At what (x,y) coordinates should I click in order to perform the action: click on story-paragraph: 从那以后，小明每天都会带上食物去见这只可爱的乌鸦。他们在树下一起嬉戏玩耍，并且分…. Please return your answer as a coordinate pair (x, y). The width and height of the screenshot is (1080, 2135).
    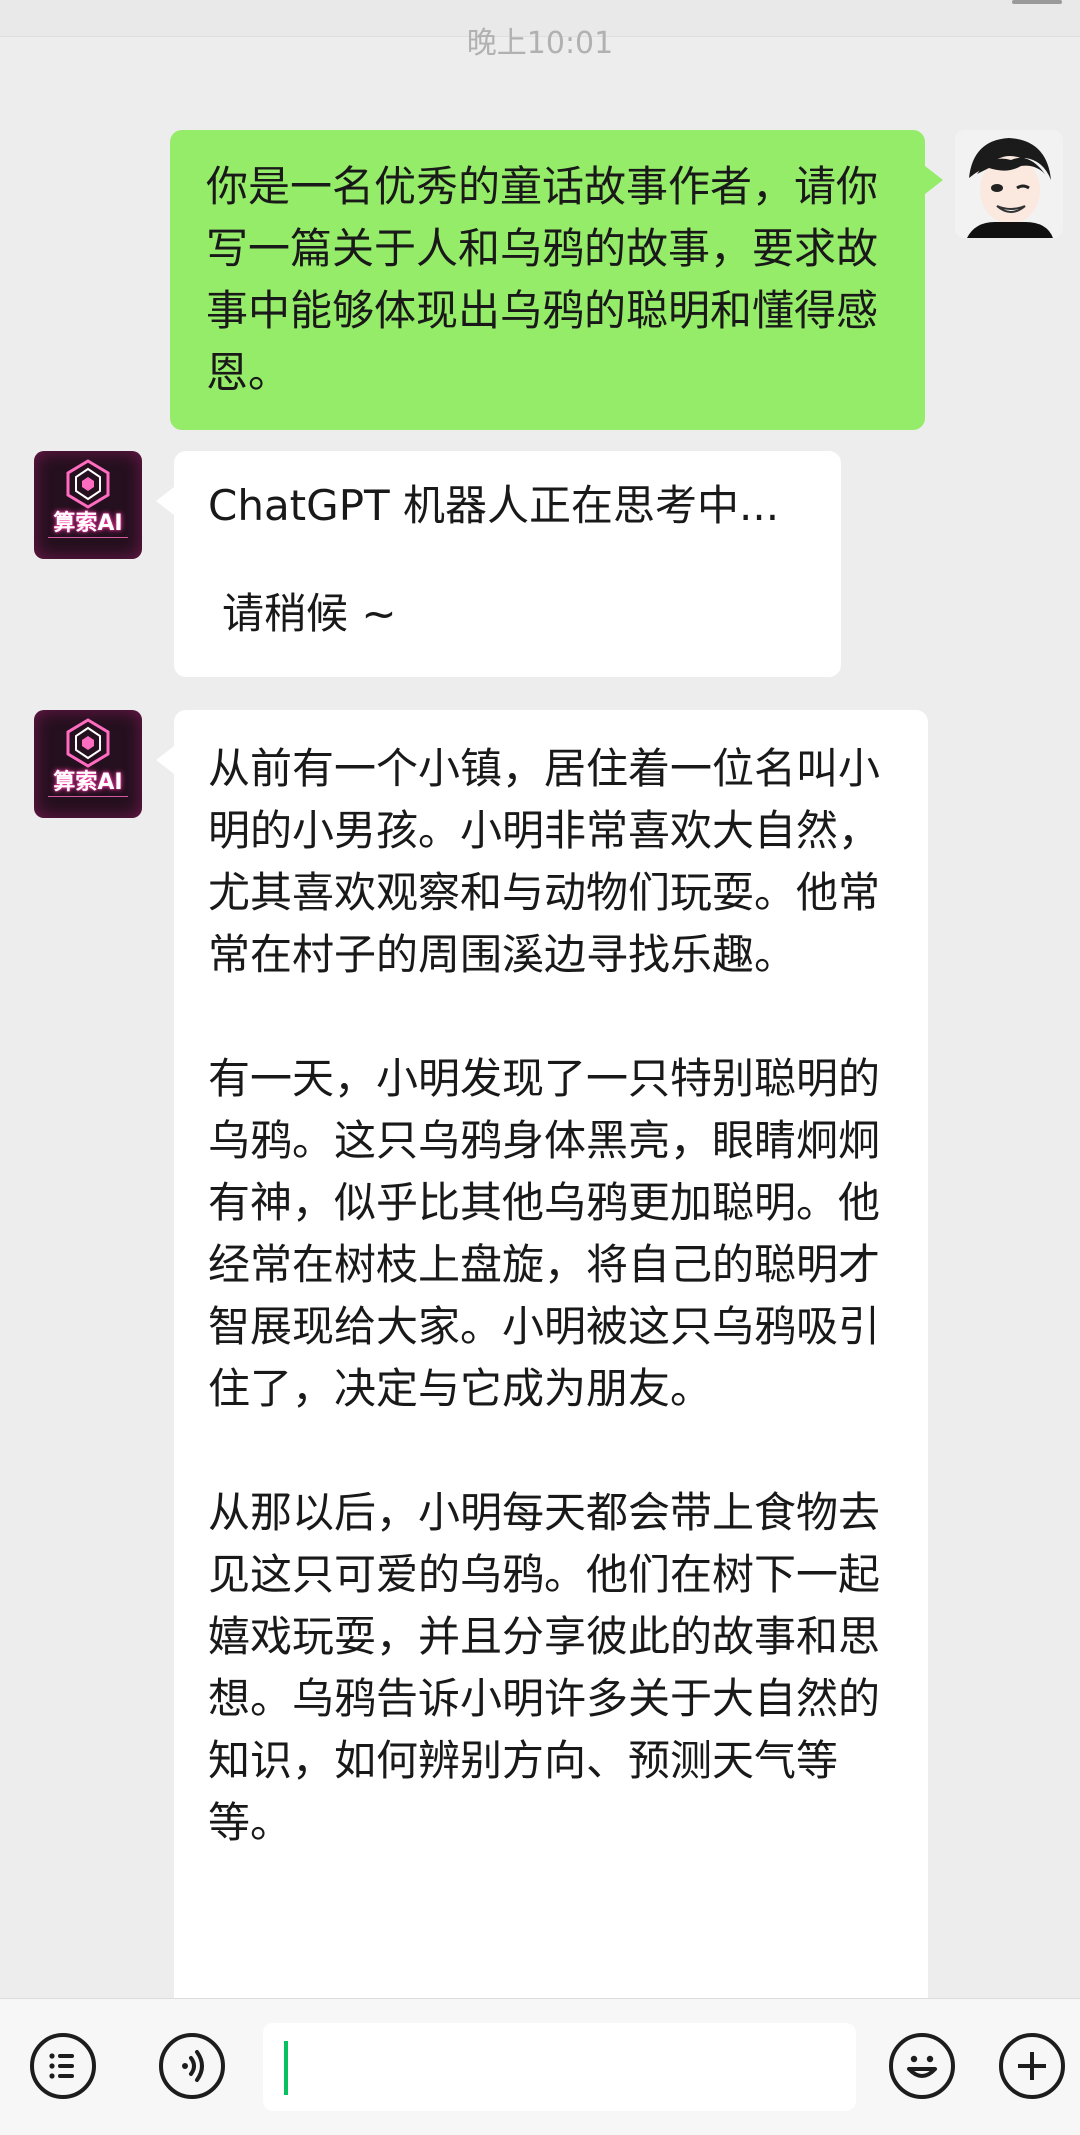
    Looking at the image, I should click on (544, 1667).